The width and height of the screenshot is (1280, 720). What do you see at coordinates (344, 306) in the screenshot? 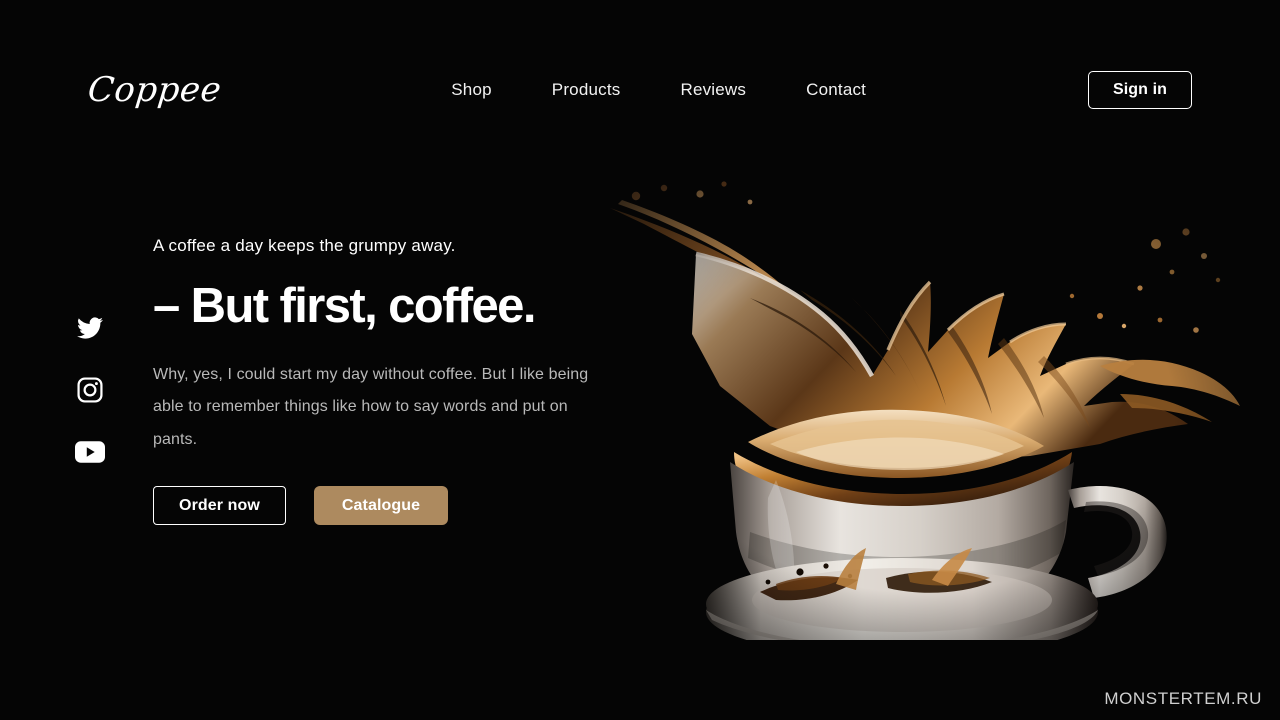
I see `hero-headline: – But first, coffee.` at bounding box center [344, 306].